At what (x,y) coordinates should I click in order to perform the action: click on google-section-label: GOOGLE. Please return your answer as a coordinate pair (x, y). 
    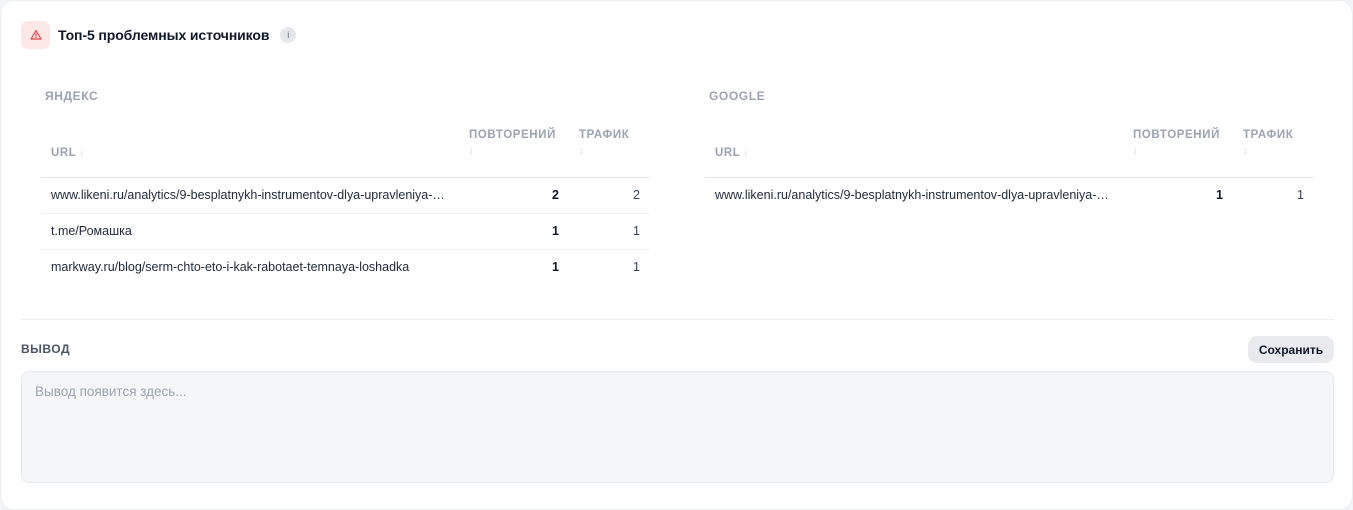
    Looking at the image, I should click on (737, 96).